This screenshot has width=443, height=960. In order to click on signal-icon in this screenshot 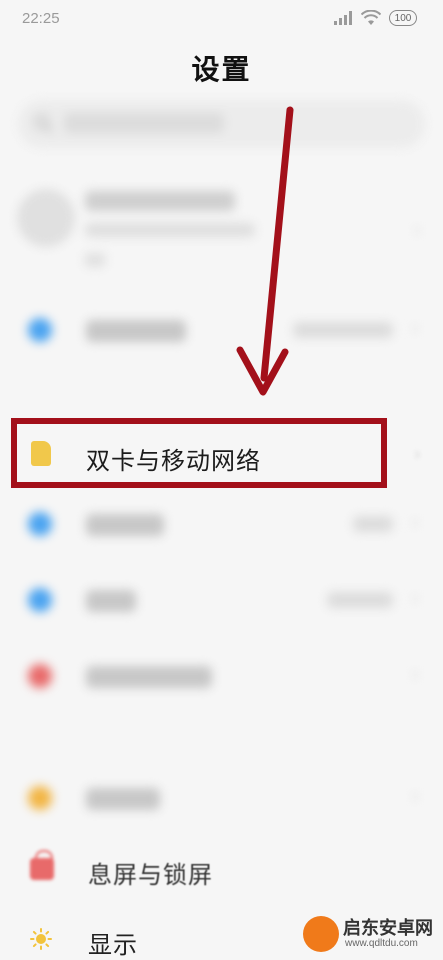, I will do `click(343, 18)`.